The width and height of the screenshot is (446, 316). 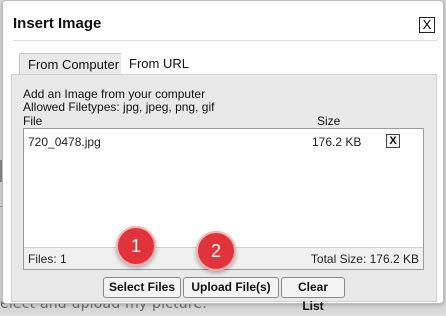 What do you see at coordinates (64, 142) in the screenshot?
I see `file-name: 720_0478.jpg` at bounding box center [64, 142].